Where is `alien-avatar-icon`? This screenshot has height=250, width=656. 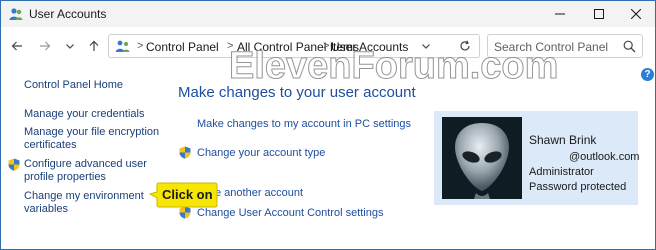
alien-avatar-icon is located at coordinates (482, 158).